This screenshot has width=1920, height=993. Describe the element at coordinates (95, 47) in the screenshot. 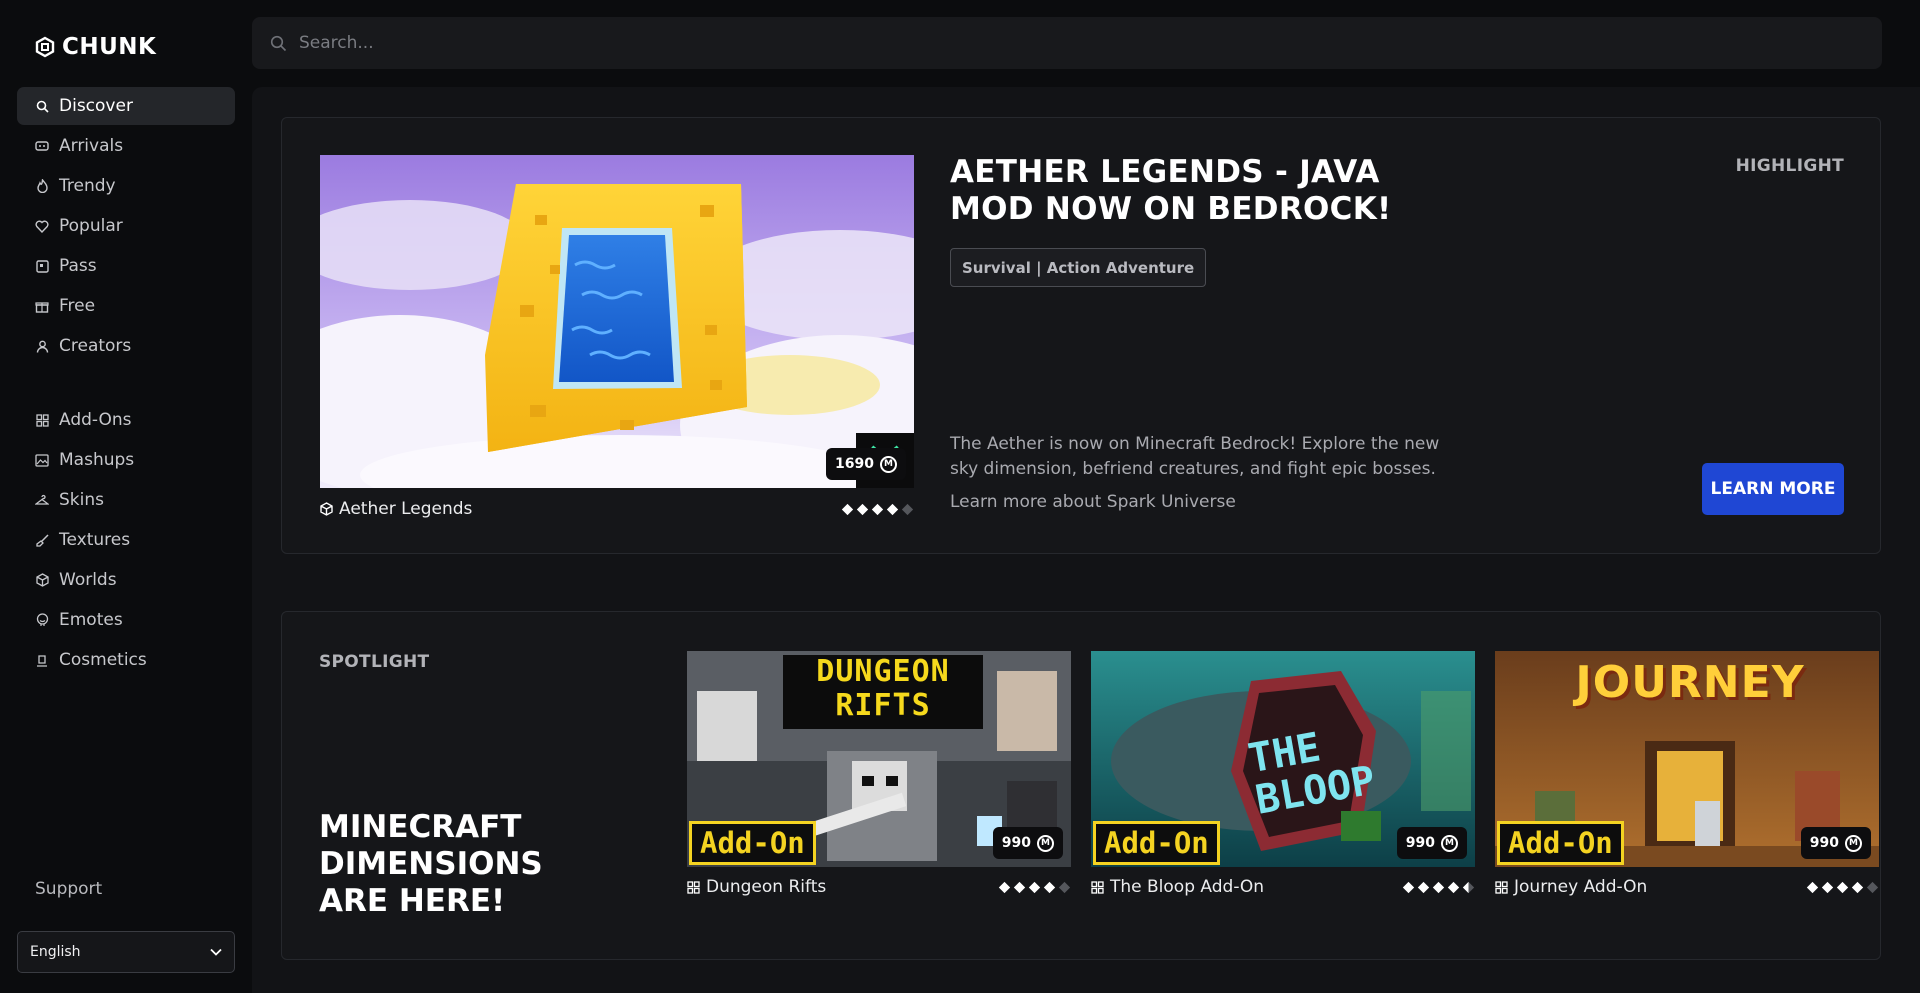

I see `brand-logo: CHUNK` at that location.